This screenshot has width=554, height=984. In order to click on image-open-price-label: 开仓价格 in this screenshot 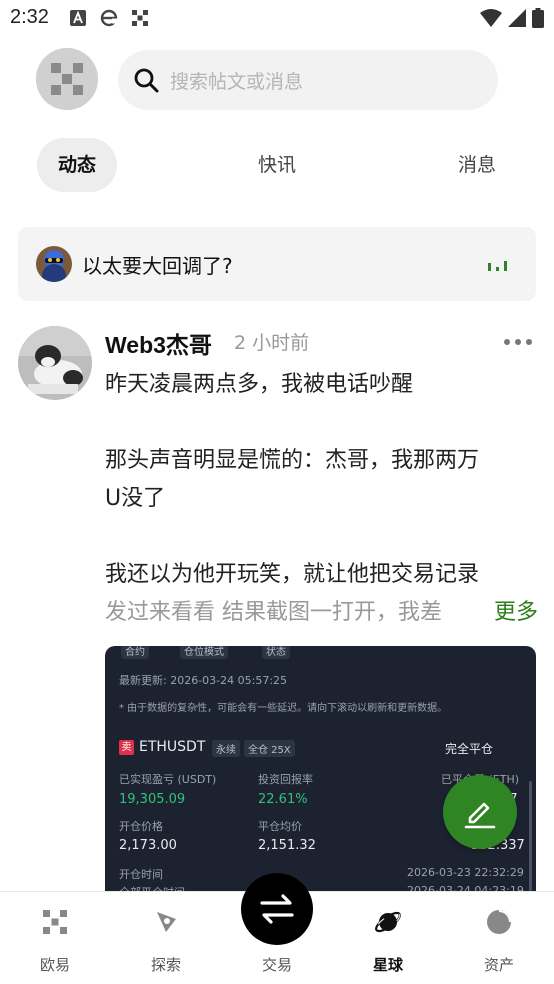, I will do `click(141, 826)`.